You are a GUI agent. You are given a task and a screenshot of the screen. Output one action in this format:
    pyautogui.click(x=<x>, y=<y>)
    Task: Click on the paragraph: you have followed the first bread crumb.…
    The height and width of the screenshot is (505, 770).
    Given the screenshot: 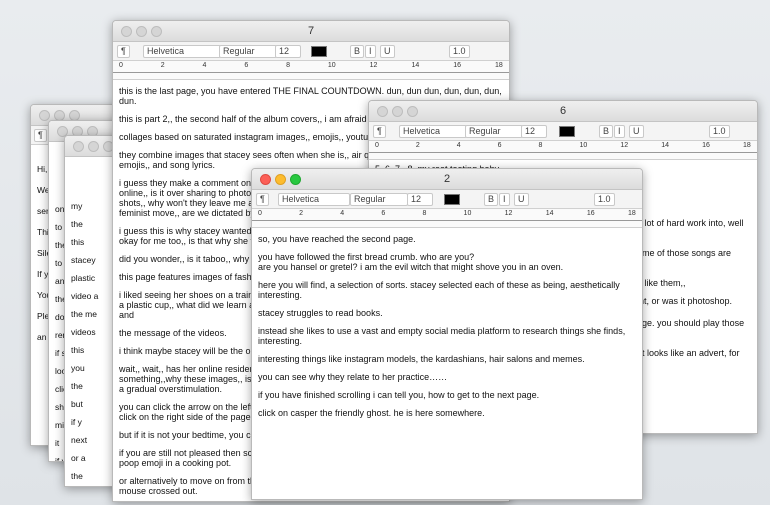 What is the action you would take?
    pyautogui.click(x=411, y=262)
    